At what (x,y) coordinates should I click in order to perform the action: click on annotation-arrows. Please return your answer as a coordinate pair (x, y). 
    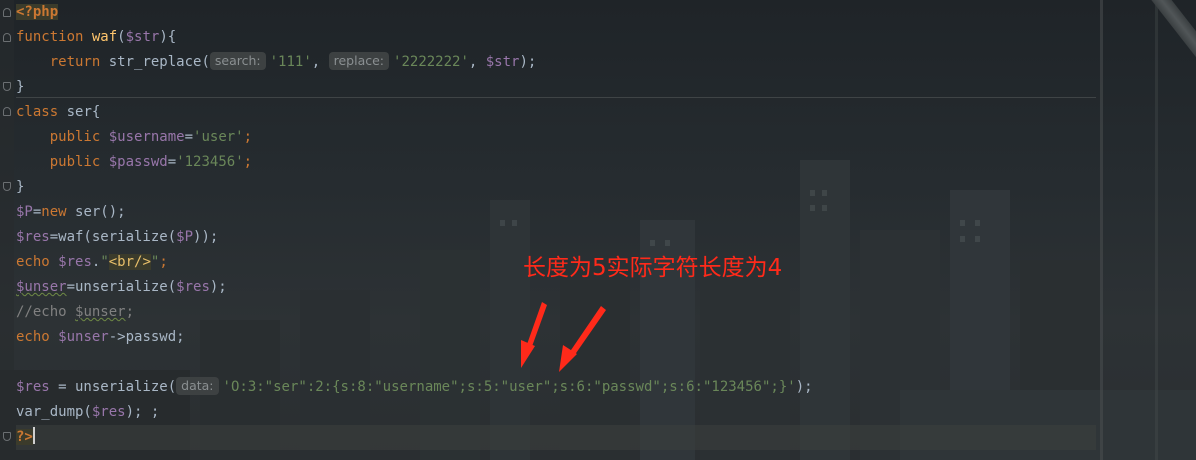
    Looking at the image, I should click on (563, 337).